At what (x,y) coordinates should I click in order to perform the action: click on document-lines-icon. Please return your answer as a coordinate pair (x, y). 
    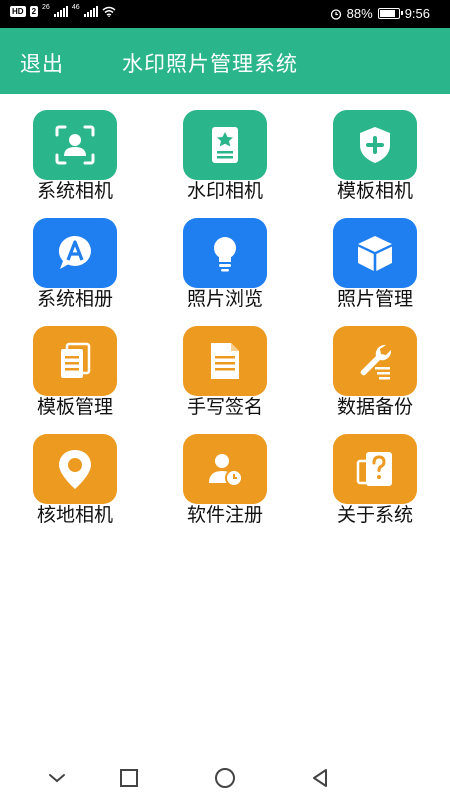
    Looking at the image, I should click on (225, 361).